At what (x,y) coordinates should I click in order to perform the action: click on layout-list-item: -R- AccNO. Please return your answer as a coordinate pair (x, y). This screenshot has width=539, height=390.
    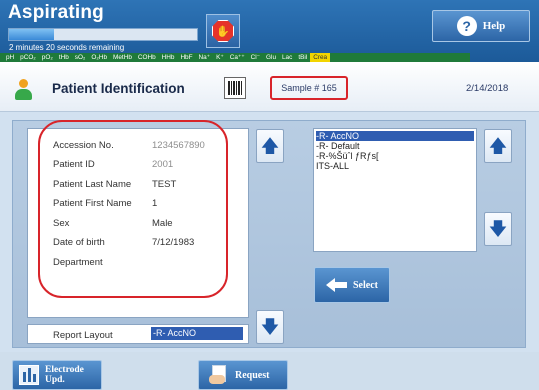
    Looking at the image, I should click on (395, 136).